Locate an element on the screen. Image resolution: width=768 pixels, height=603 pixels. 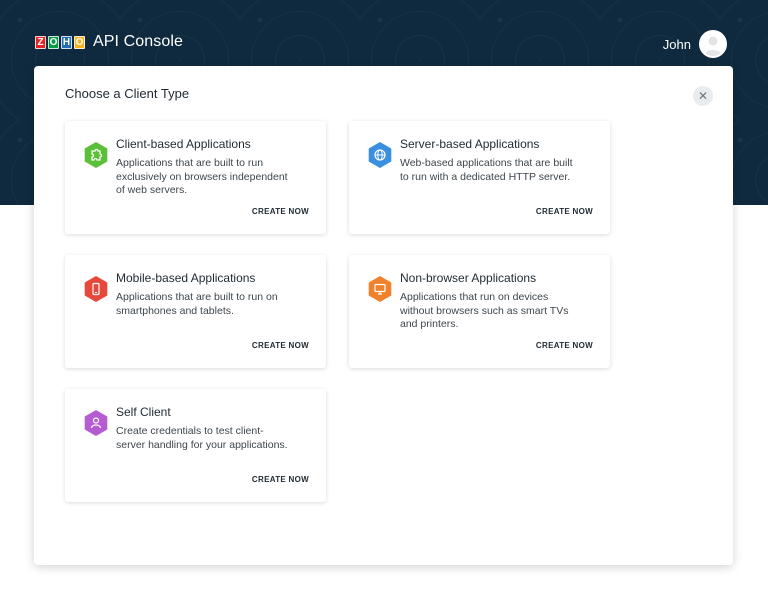
modal-title: Choose a Client Type is located at coordinates (127, 93).